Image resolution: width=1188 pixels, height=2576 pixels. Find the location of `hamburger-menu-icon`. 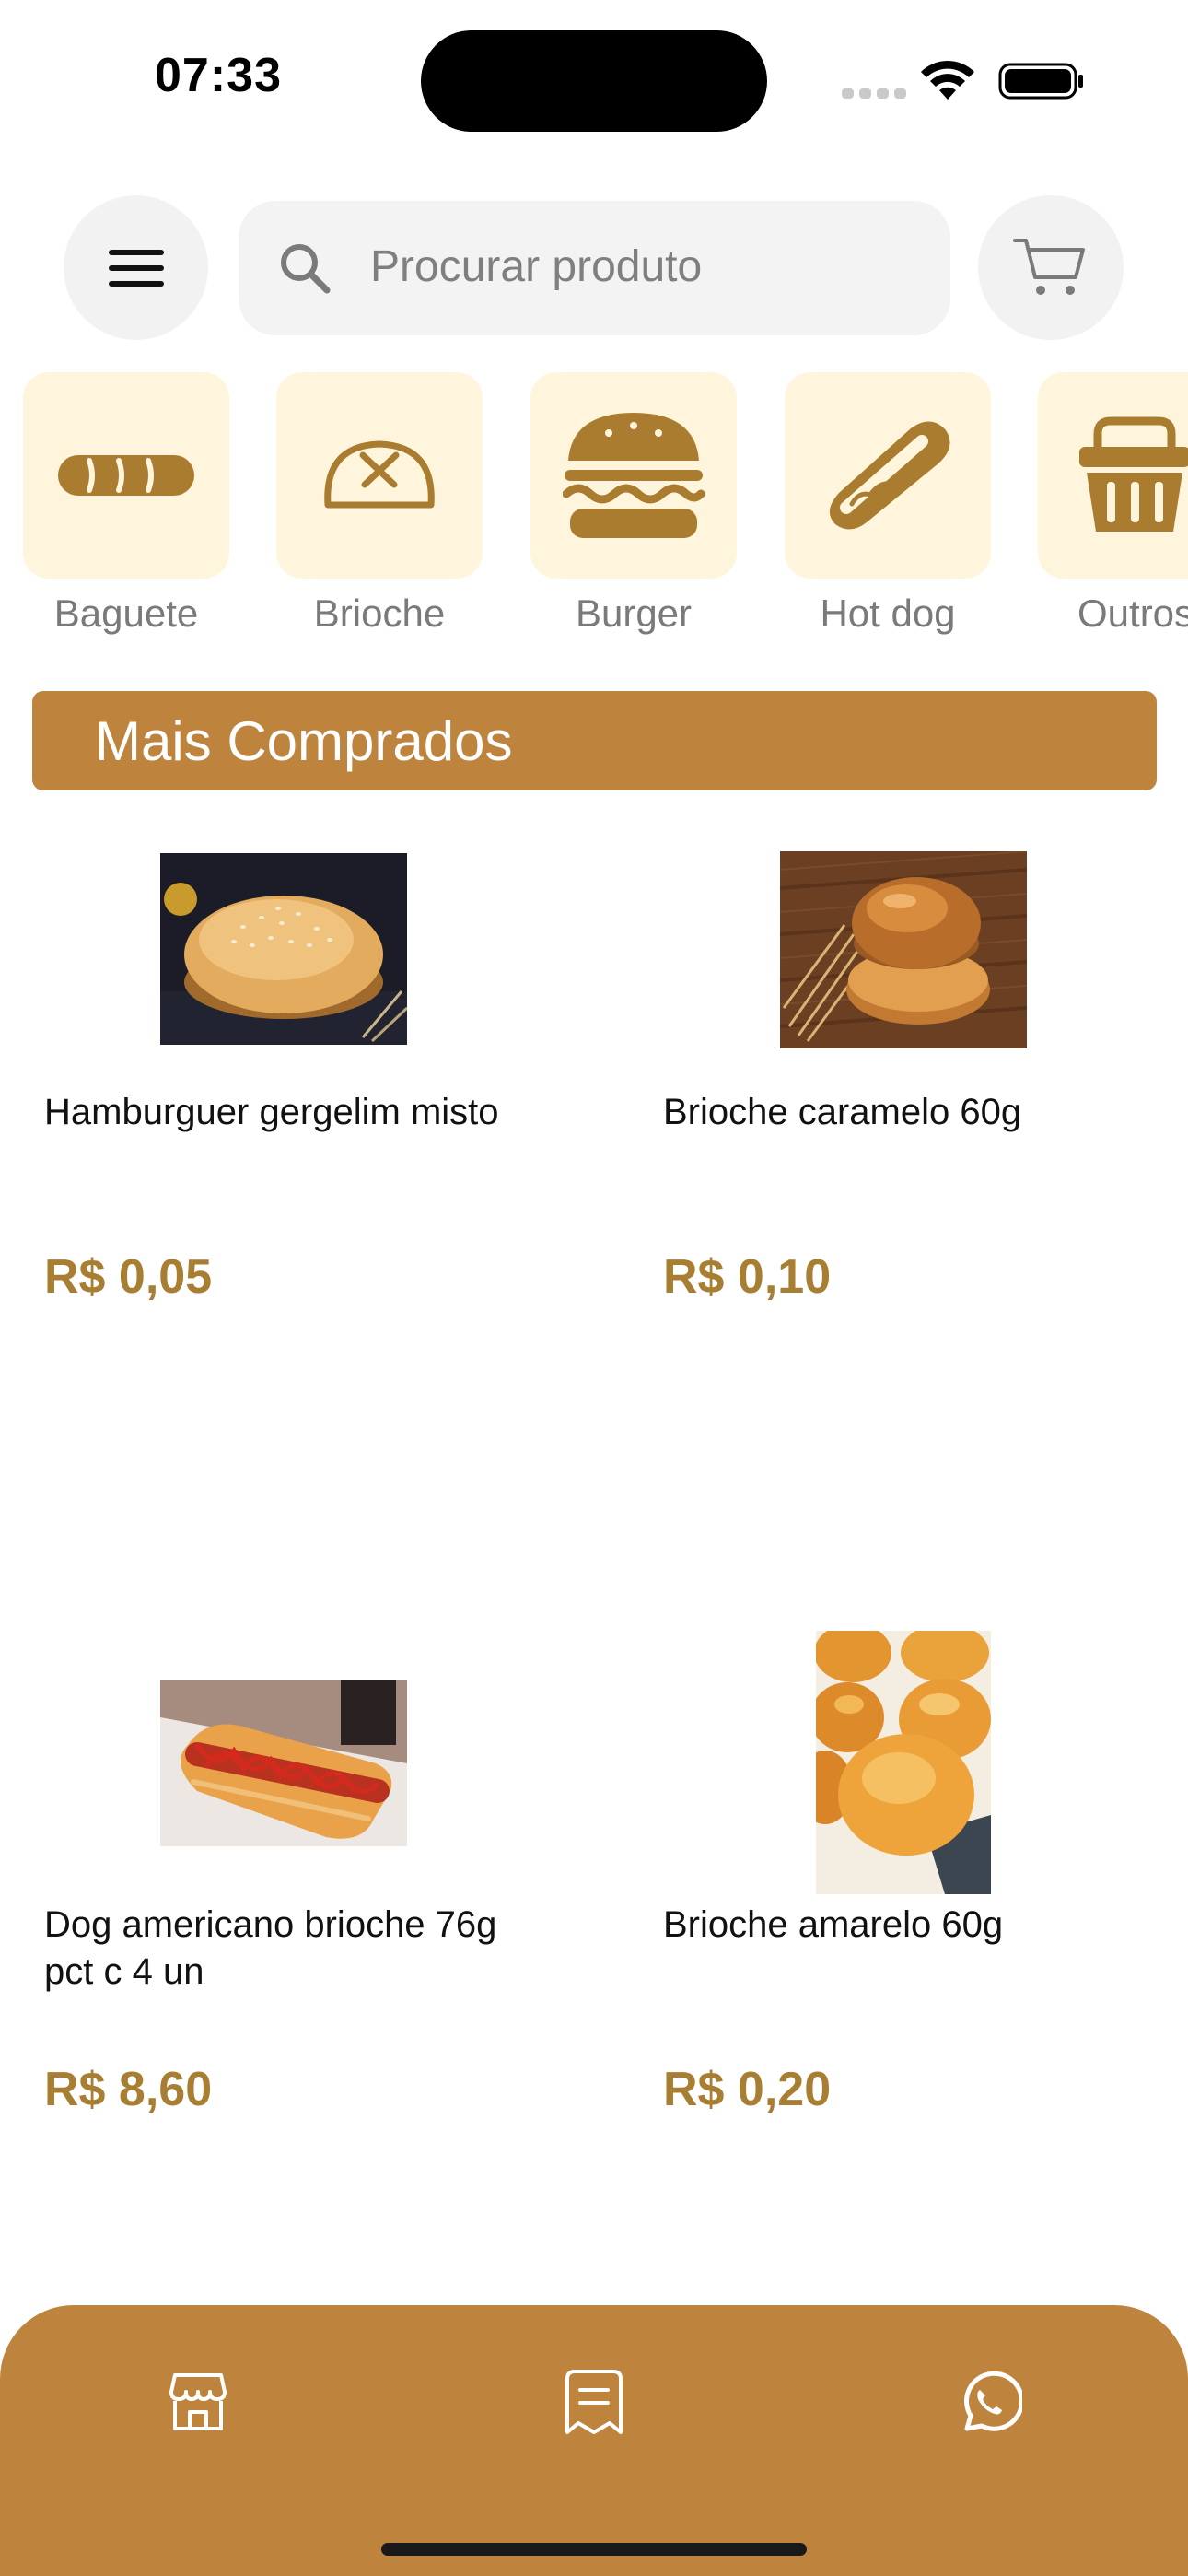

hamburger-menu-icon is located at coordinates (136, 268).